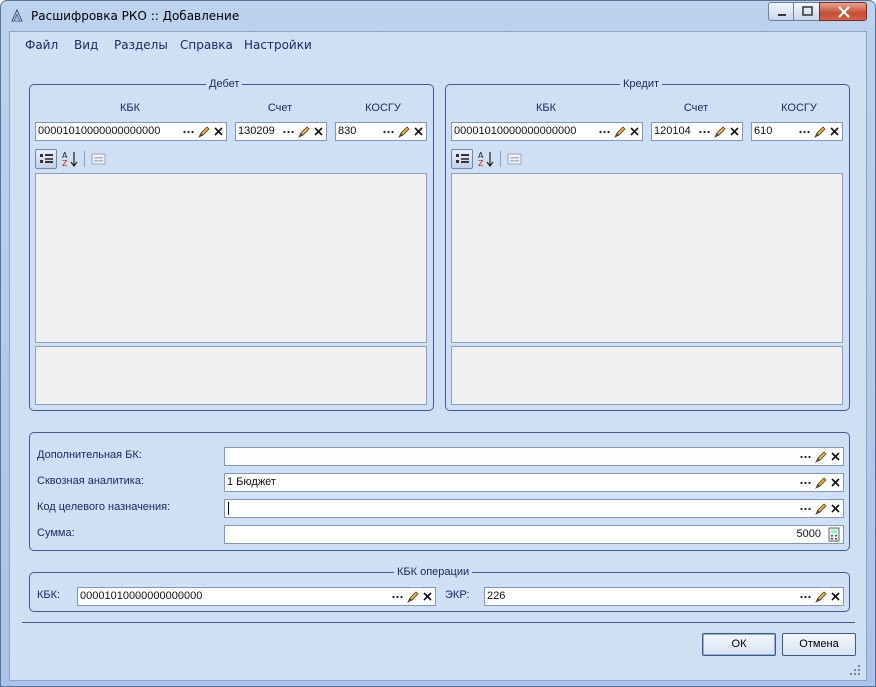  I want to click on kbk-op-field: 00001010000000000000, so click(256, 596).